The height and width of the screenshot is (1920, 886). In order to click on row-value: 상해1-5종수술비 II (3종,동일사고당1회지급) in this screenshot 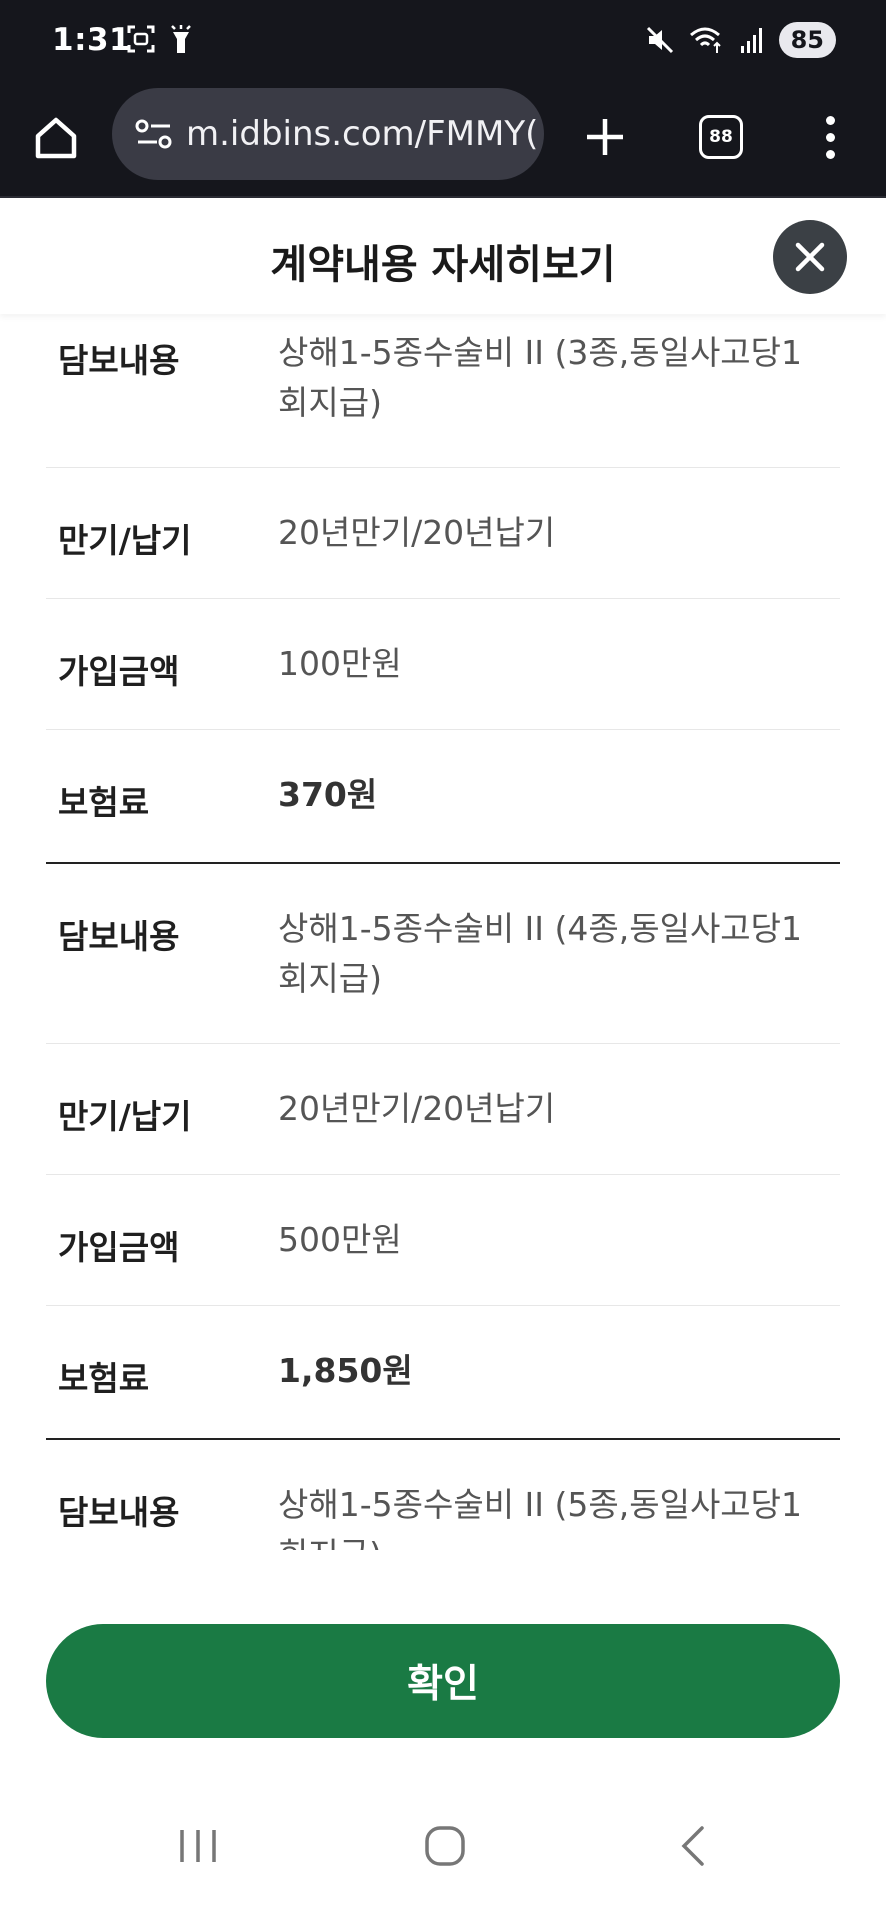, I will do `click(540, 377)`.